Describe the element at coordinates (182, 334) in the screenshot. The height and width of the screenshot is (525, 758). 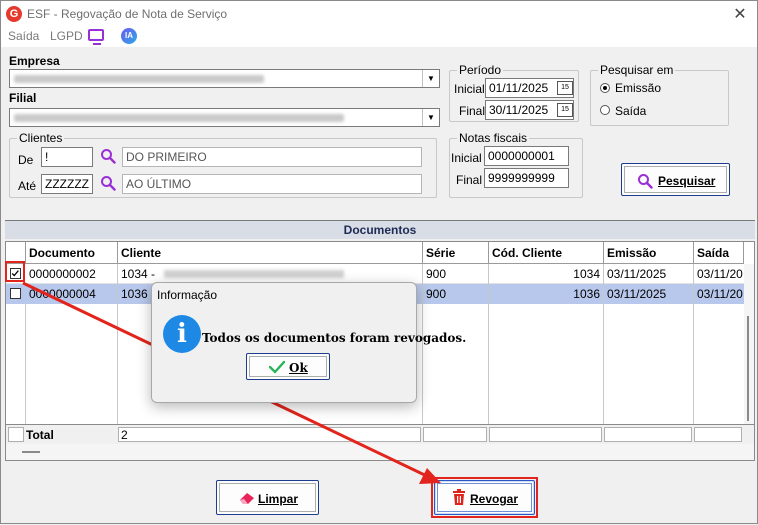
I see `info-icon: i` at that location.